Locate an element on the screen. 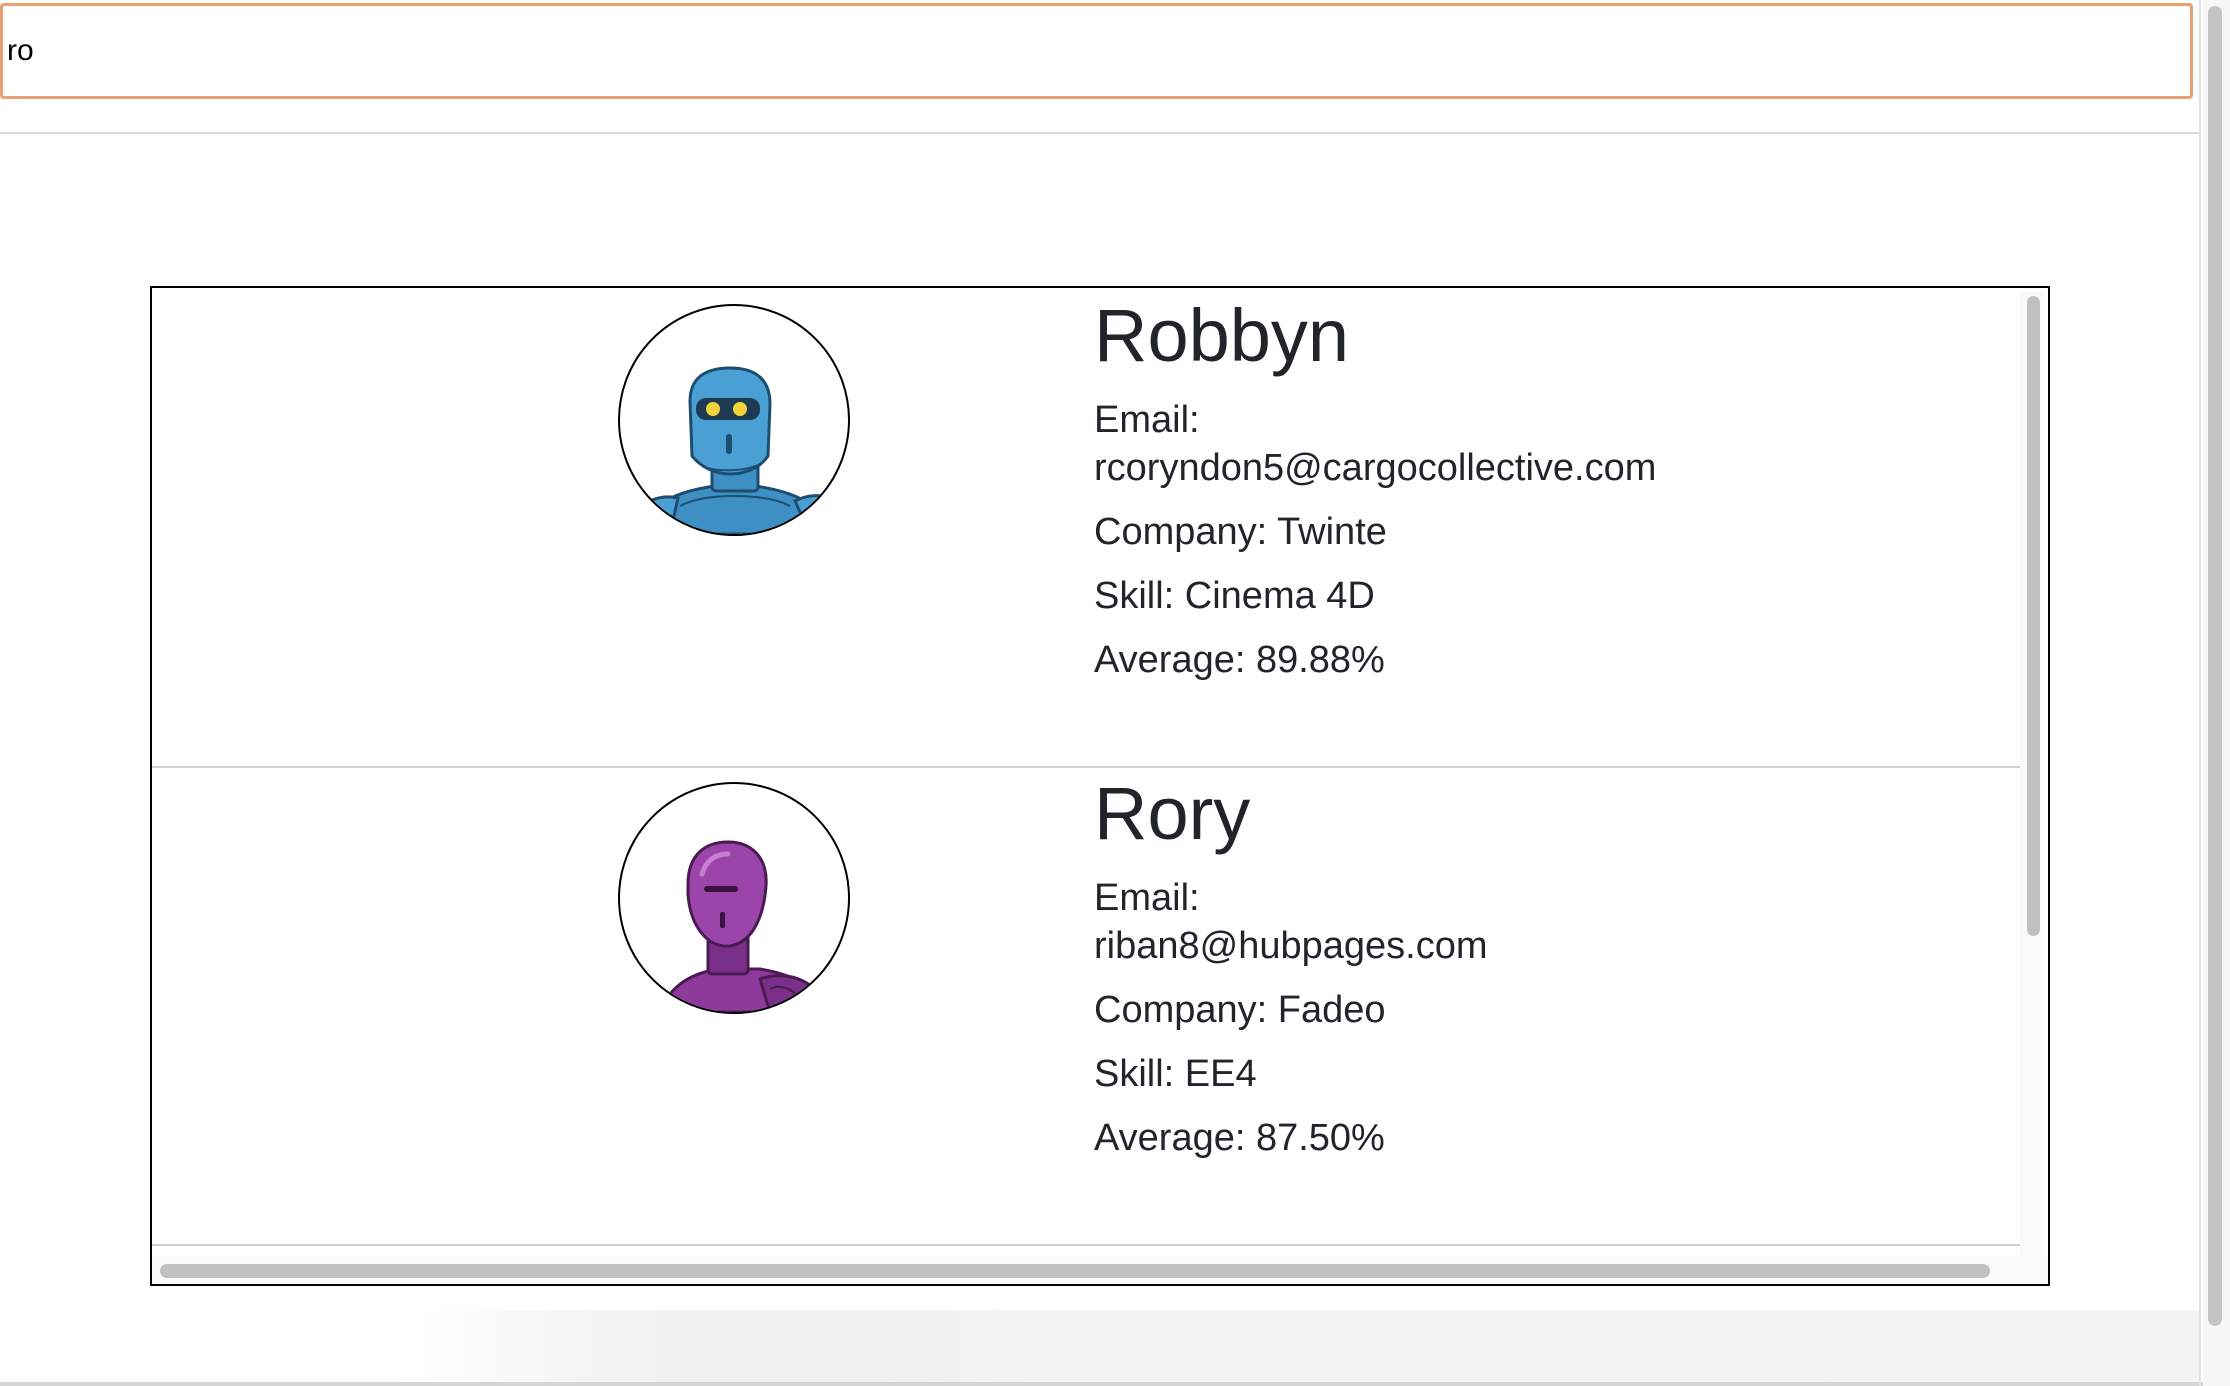  page-scrollbar-thumb is located at coordinates (2215, 666).